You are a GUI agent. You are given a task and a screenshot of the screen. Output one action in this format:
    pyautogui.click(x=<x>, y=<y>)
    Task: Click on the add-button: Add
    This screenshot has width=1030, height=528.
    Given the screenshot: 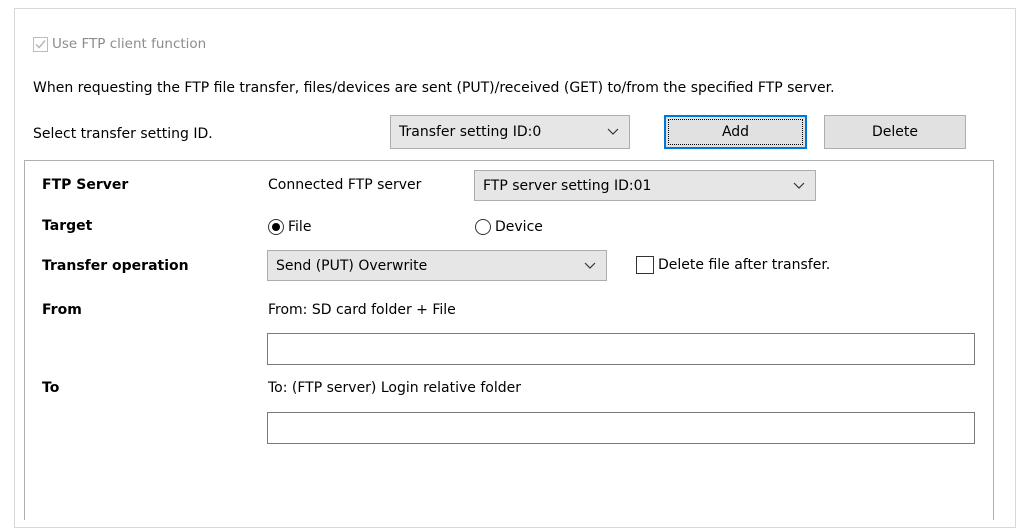 What is the action you would take?
    pyautogui.click(x=735, y=132)
    